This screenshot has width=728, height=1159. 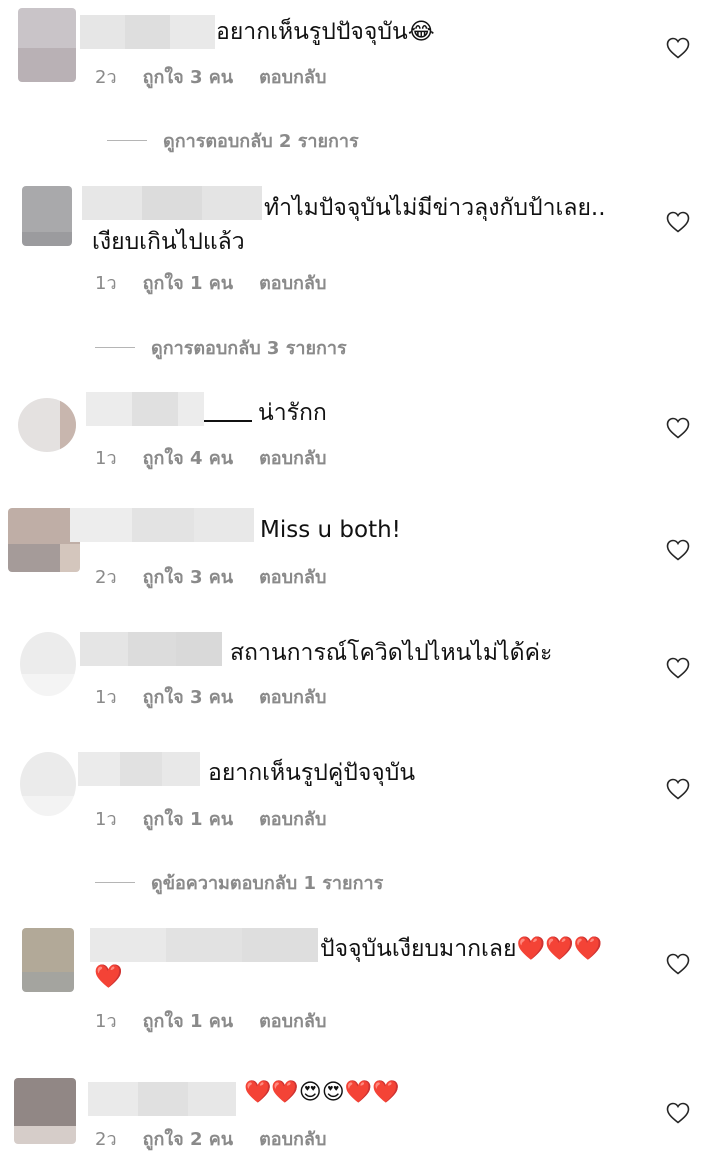 I want to click on view-replies-label: ดูการตอบกลับ 3 รายการ, so click(x=249, y=348).